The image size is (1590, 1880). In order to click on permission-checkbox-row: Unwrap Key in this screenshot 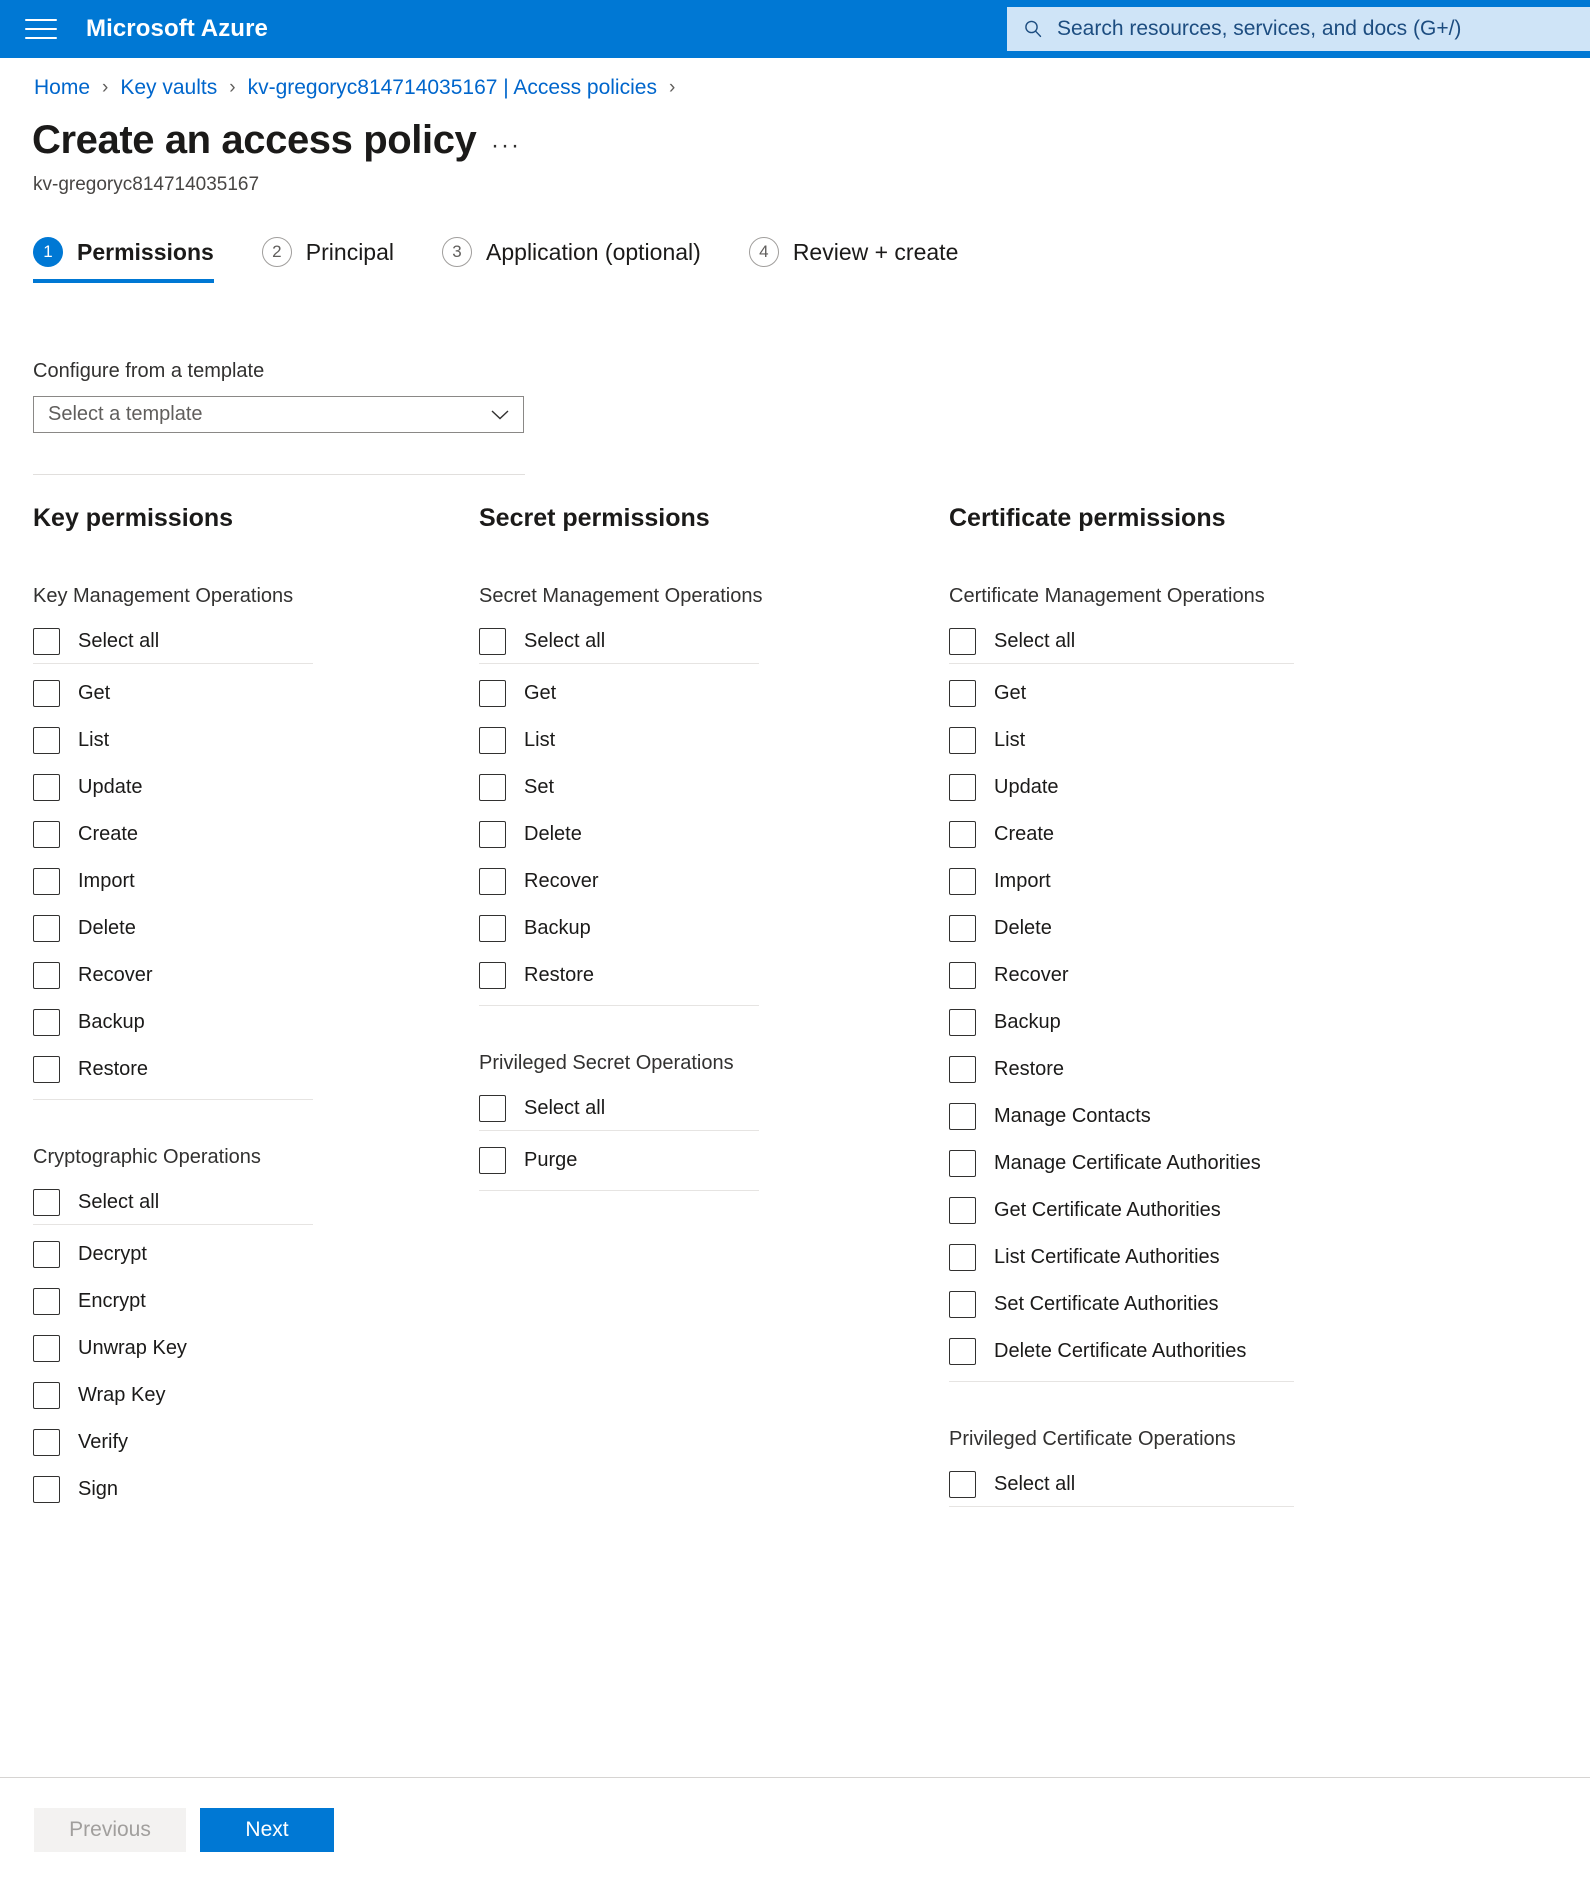, I will do `click(243, 1348)`.